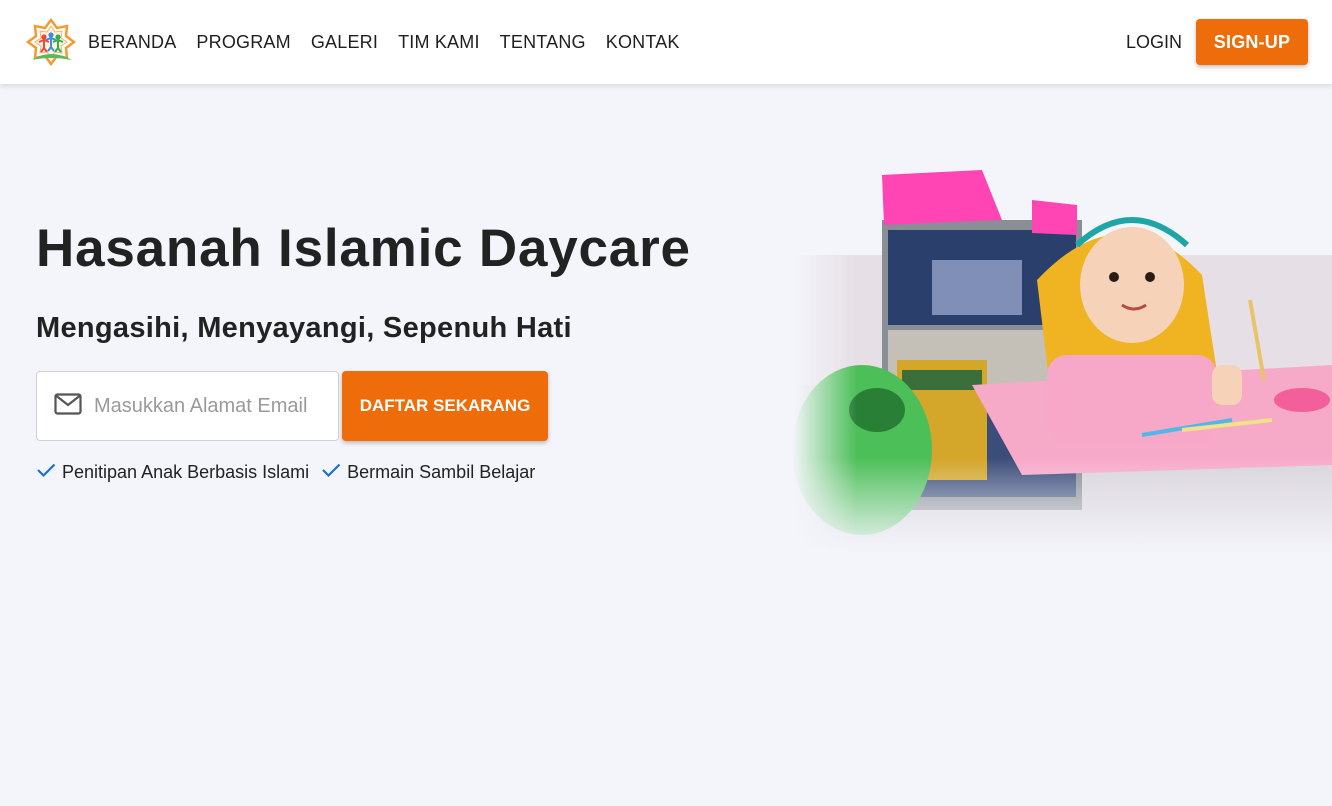  I want to click on feature-label: Bermain Sambil Belajar, so click(441, 472).